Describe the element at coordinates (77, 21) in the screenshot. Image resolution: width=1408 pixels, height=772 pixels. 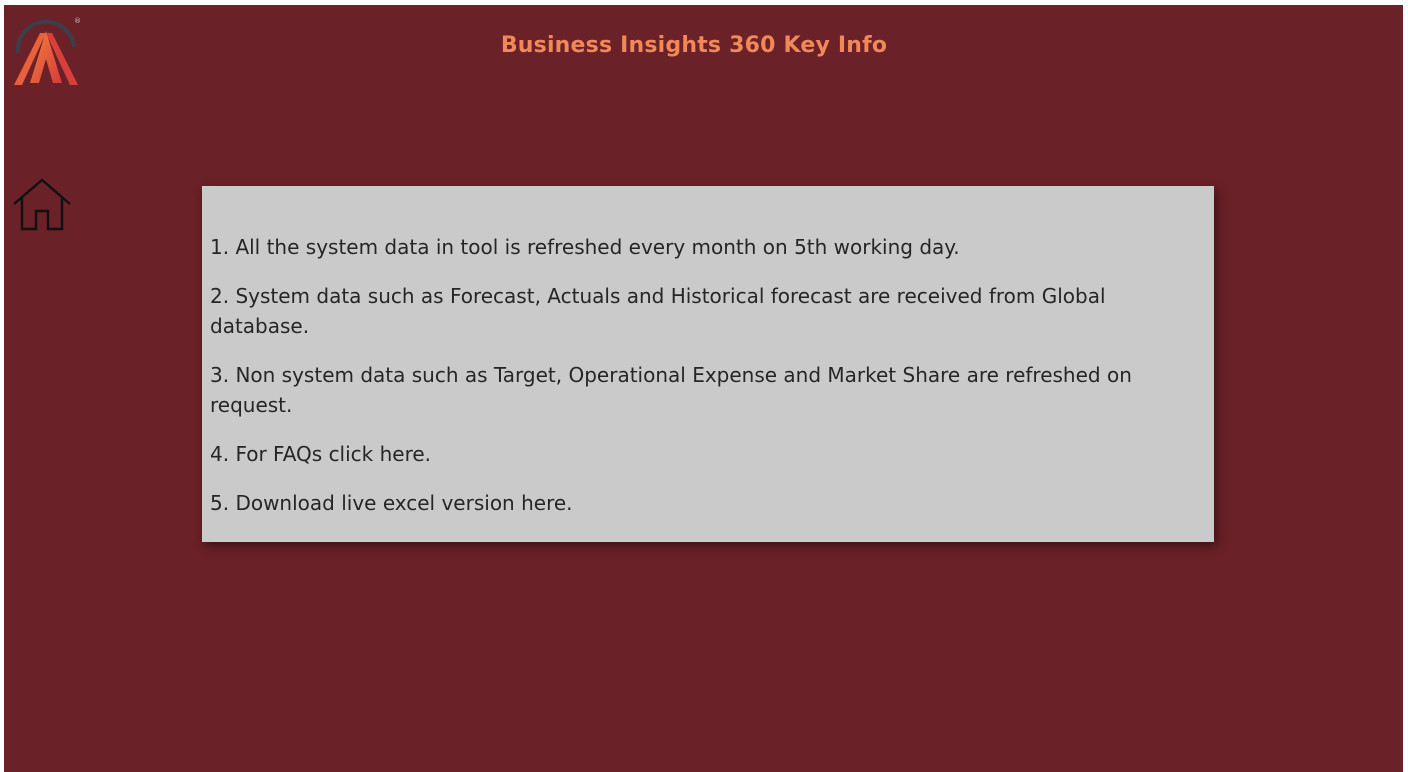
I see `registered-mark: ®` at that location.